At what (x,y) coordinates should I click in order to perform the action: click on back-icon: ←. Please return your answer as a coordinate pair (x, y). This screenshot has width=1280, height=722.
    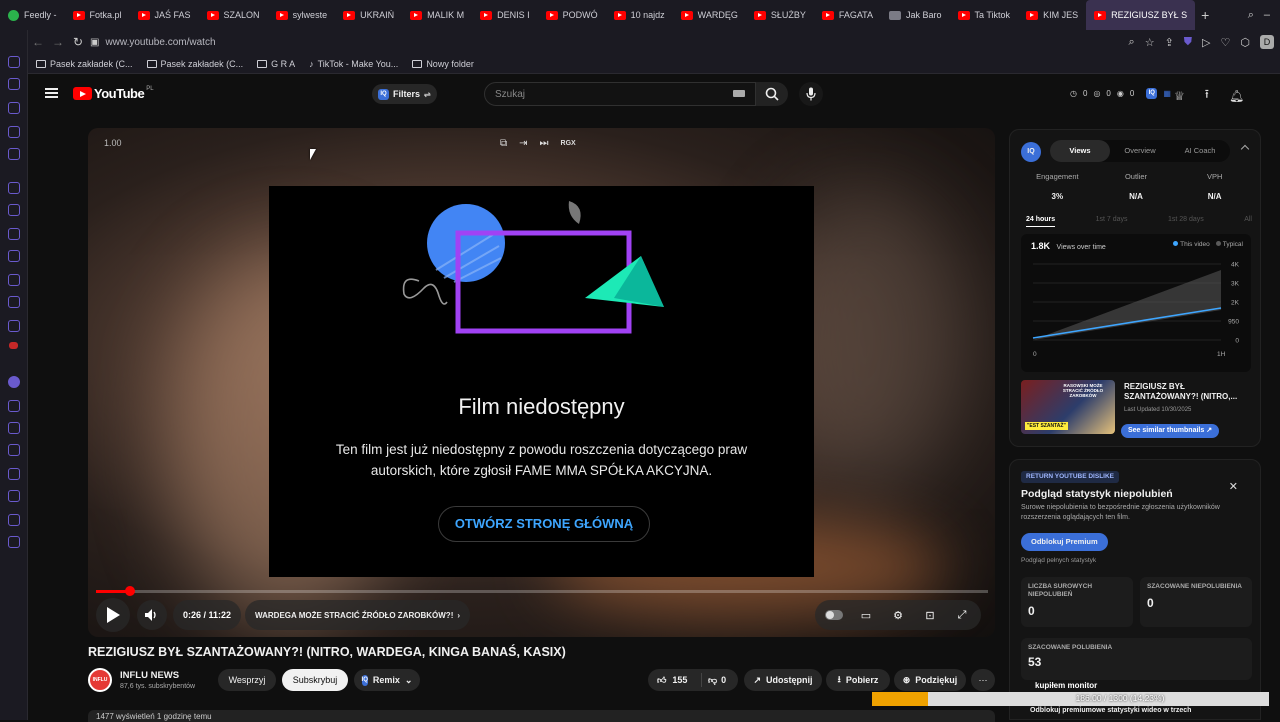
    Looking at the image, I should click on (38, 42).